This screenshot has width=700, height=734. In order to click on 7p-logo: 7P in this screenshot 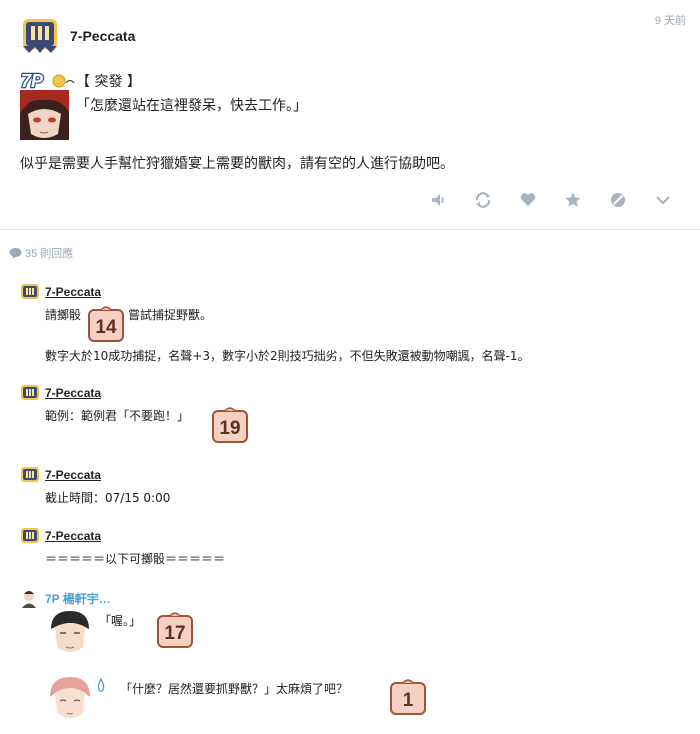, I will do `click(47, 80)`.